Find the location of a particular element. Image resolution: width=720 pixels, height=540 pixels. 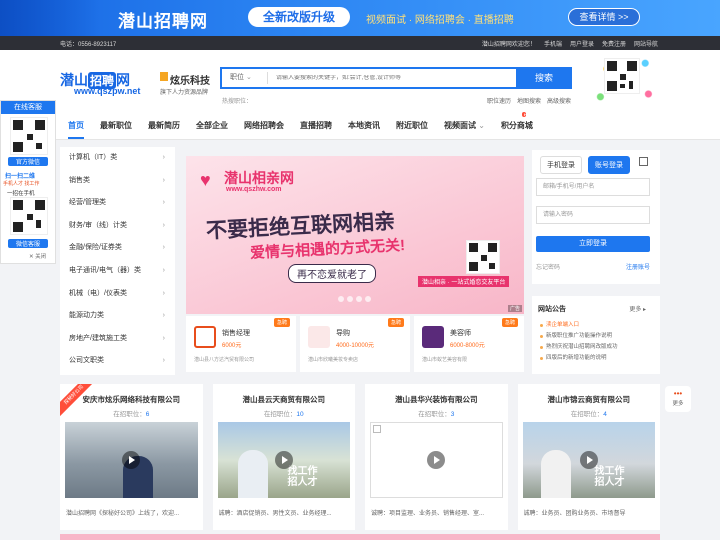

urgent-badge: 急聘 is located at coordinates (395, 322).